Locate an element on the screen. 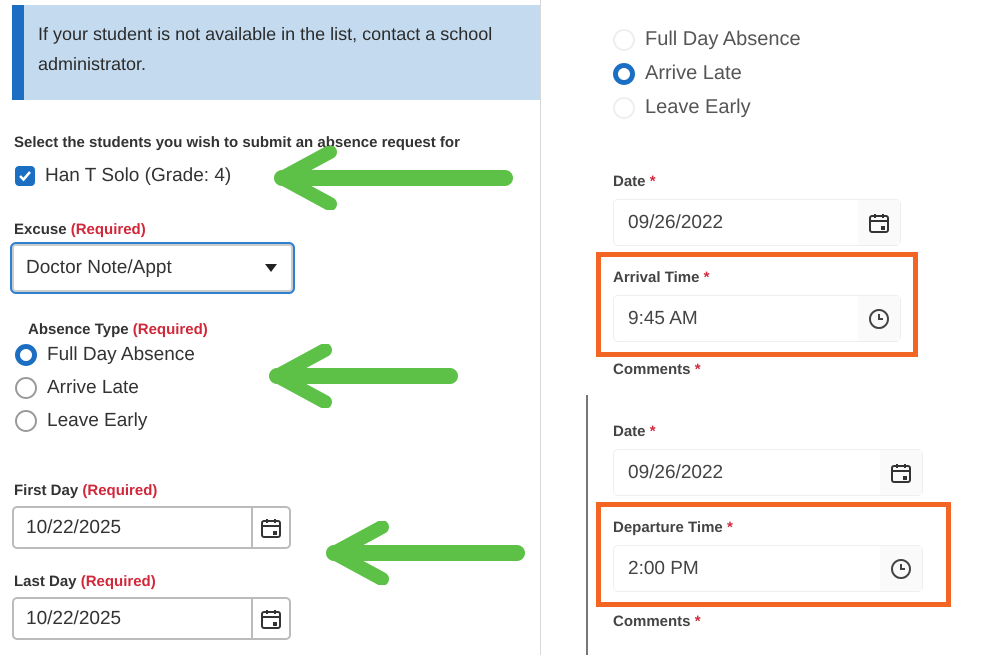 This screenshot has width=1000, height=655. field-label: Excuse (Required) is located at coordinates (80, 229).